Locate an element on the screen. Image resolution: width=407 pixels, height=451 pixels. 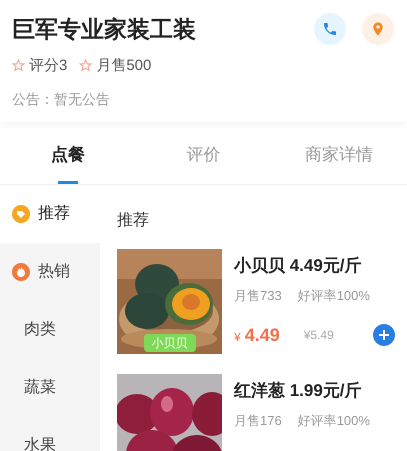
product-tag: 小贝贝 is located at coordinates (170, 343).